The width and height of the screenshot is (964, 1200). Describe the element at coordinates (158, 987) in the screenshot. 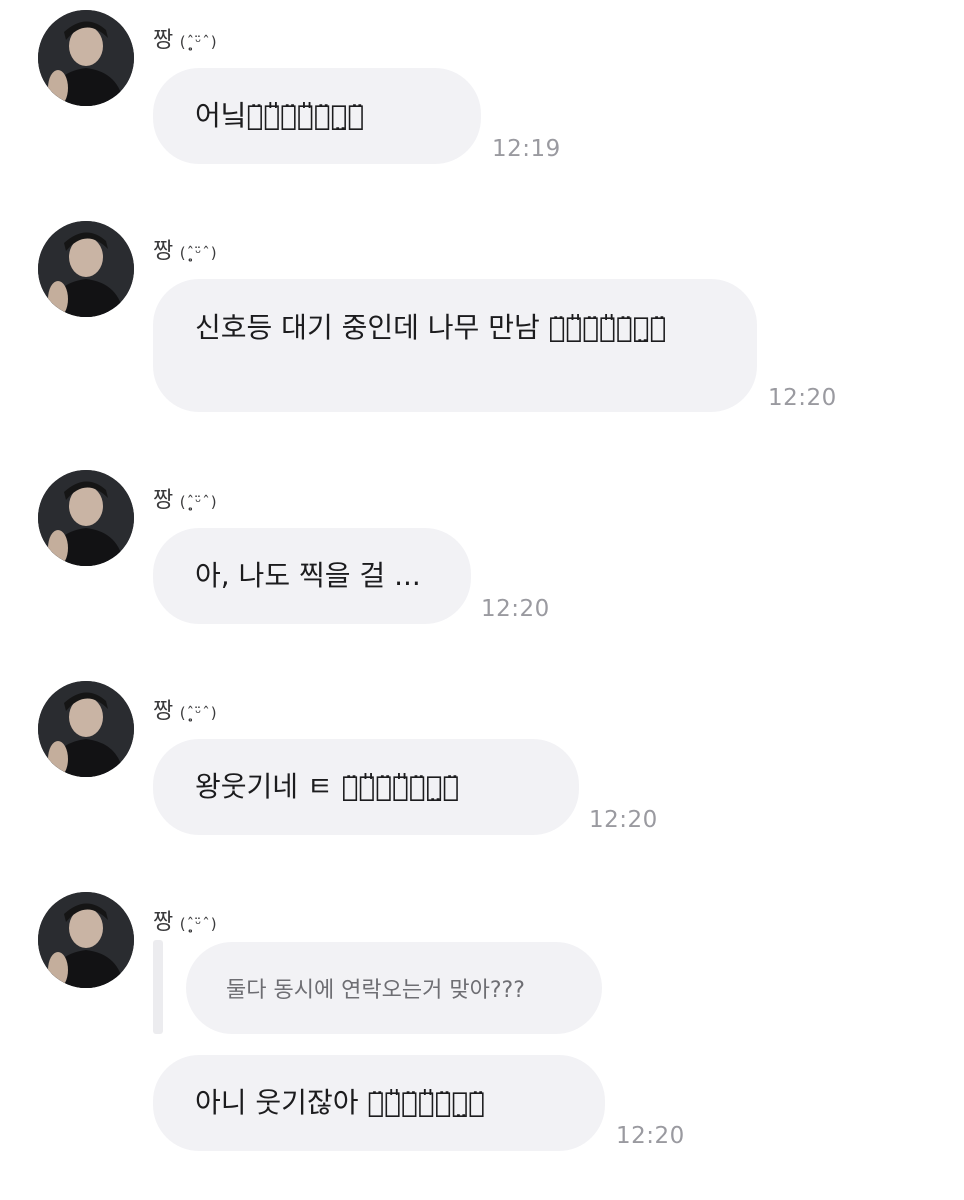

I see `quote-bar` at that location.